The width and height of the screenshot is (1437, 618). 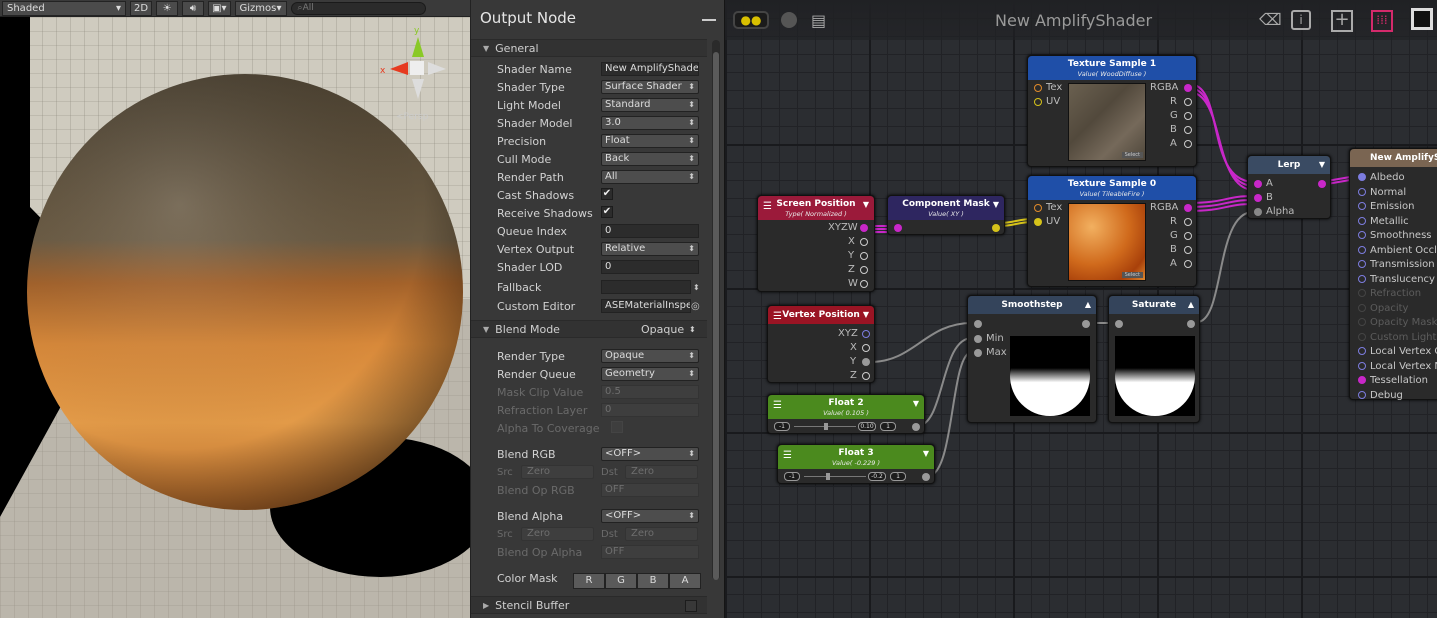 What do you see at coordinates (1258, 184) in the screenshot?
I see `a-input-port` at bounding box center [1258, 184].